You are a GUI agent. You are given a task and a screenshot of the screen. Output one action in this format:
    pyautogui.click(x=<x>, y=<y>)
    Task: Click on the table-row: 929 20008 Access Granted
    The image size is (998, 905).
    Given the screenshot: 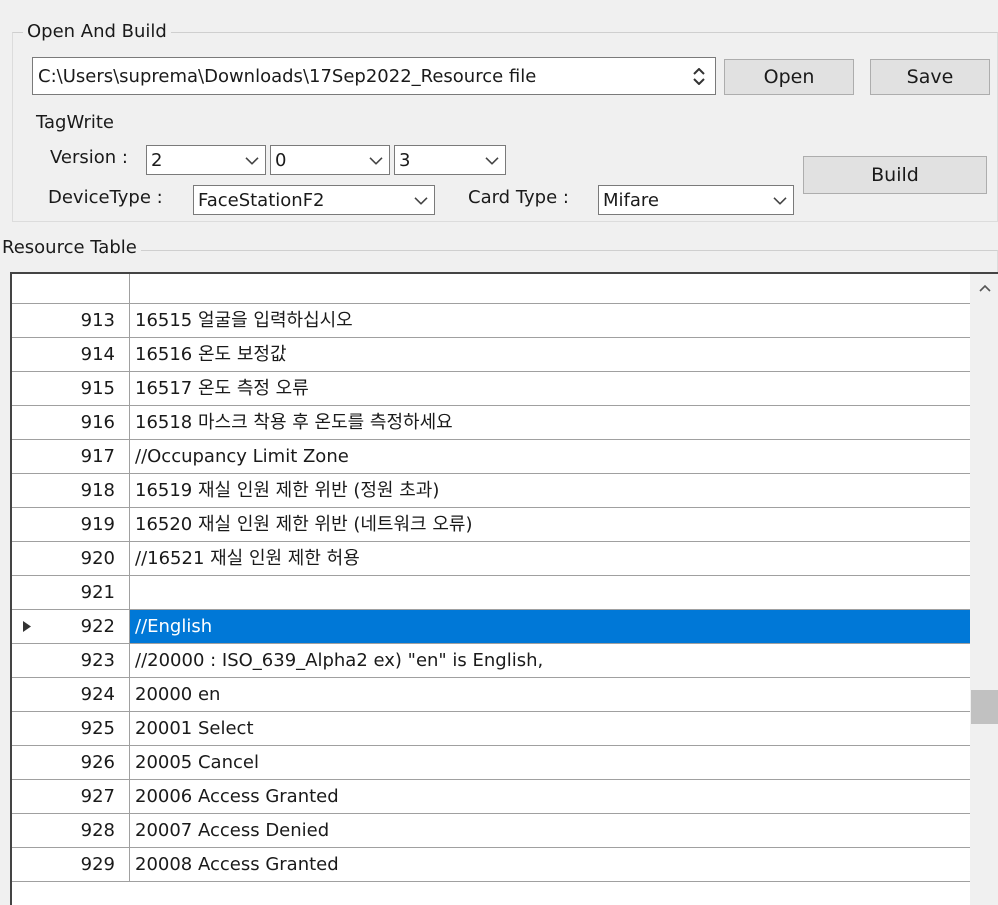 What is the action you would take?
    pyautogui.click(x=492, y=865)
    